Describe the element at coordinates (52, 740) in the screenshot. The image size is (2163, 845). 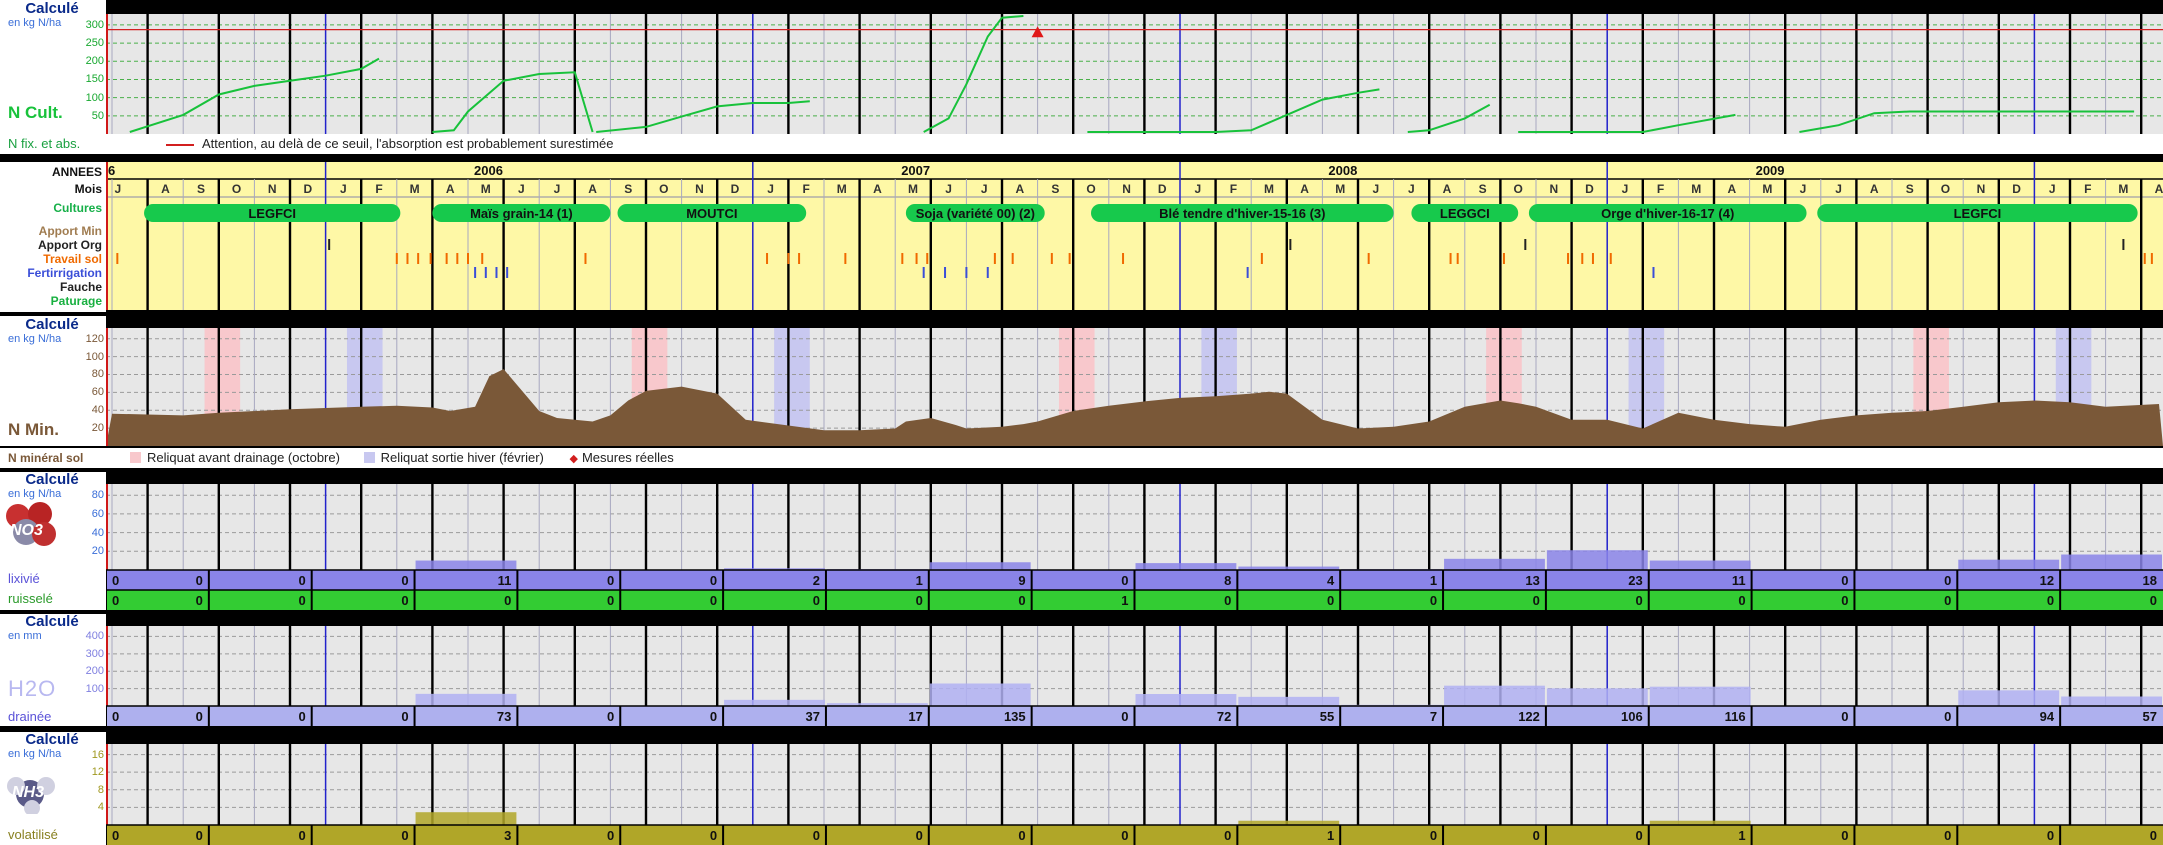
I see `nh3-calcule: Calculé` at that location.